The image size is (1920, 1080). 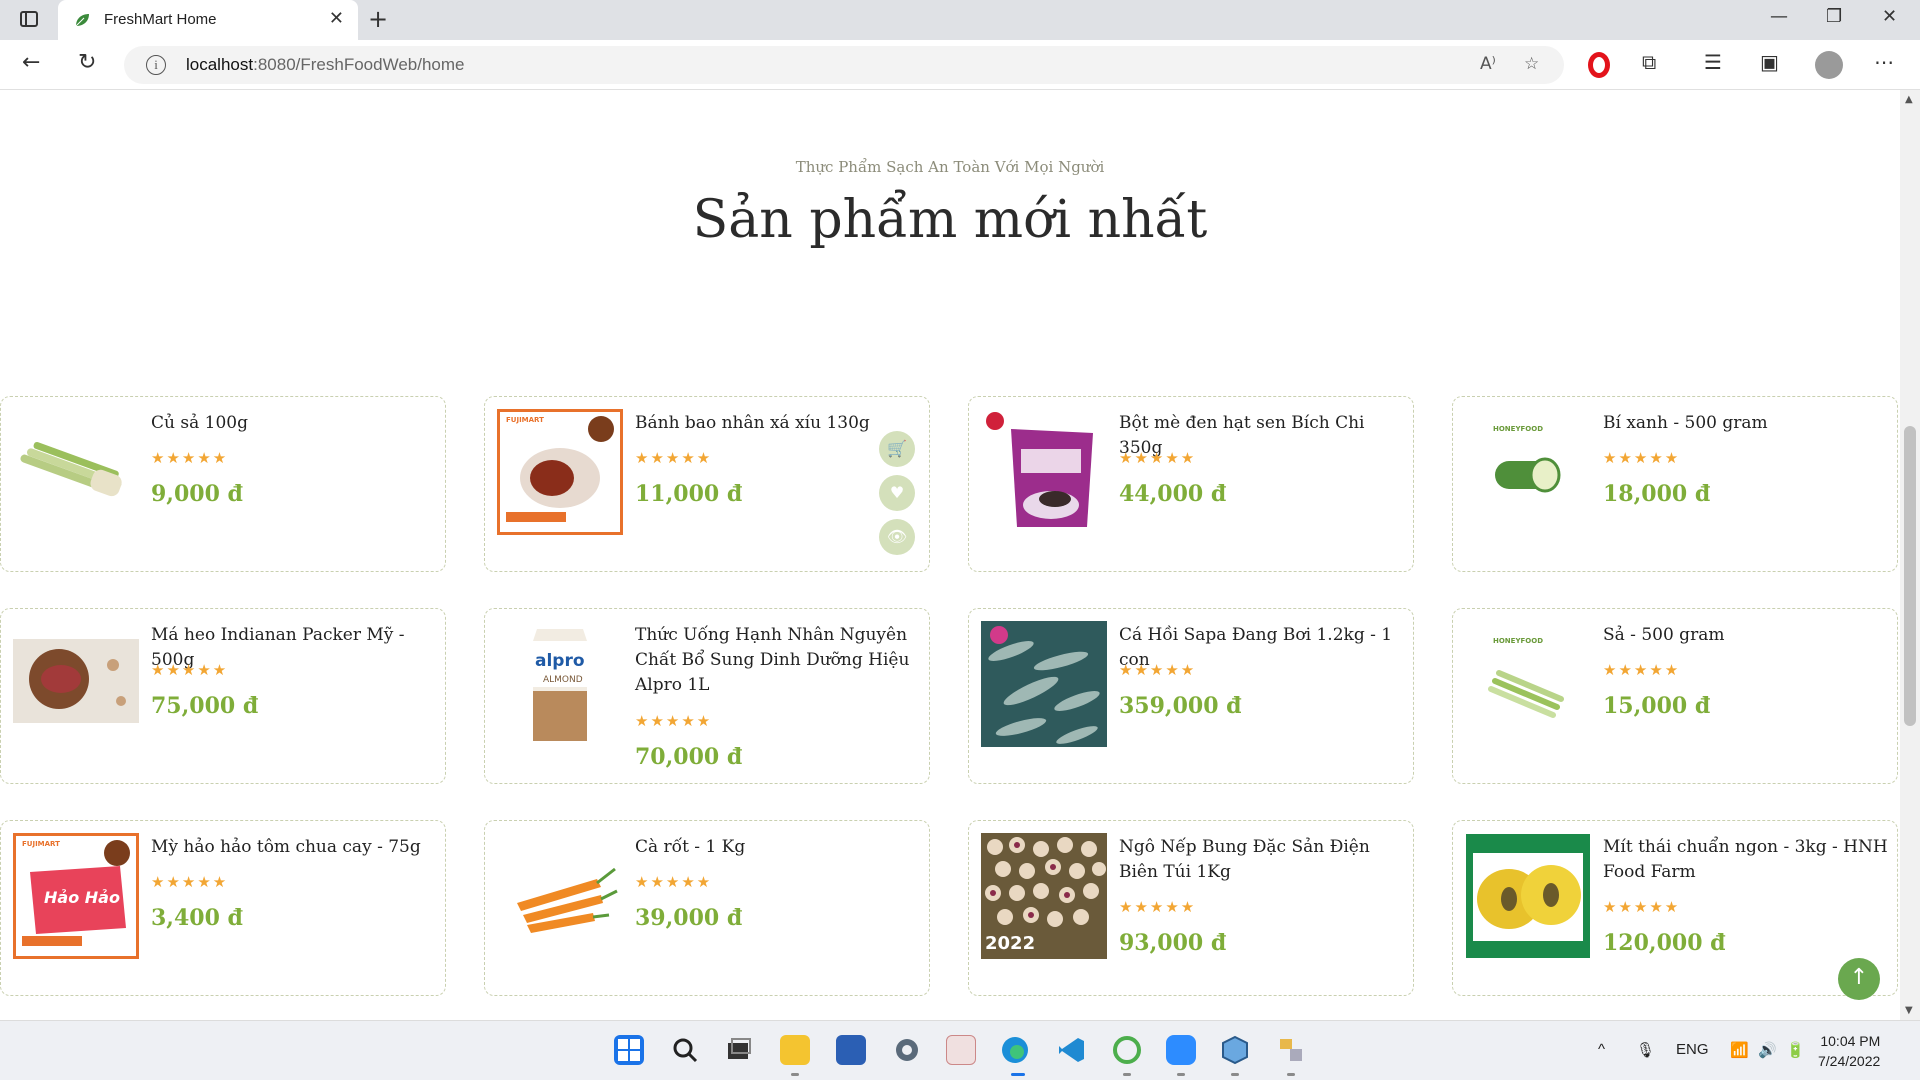 I want to click on product-image-alpro: alpro ALMOND, so click(x=560, y=684).